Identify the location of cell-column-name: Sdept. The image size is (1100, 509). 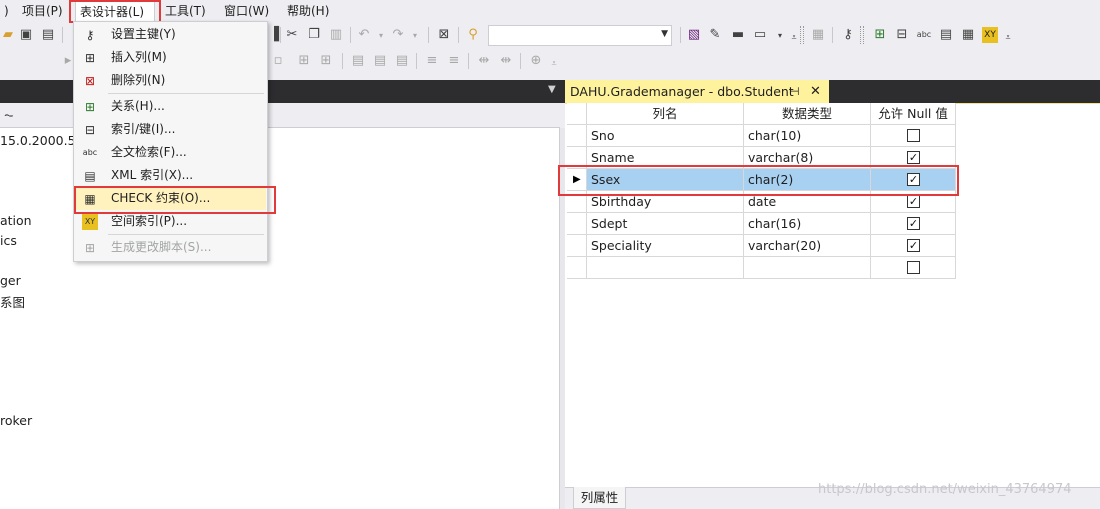
(665, 224).